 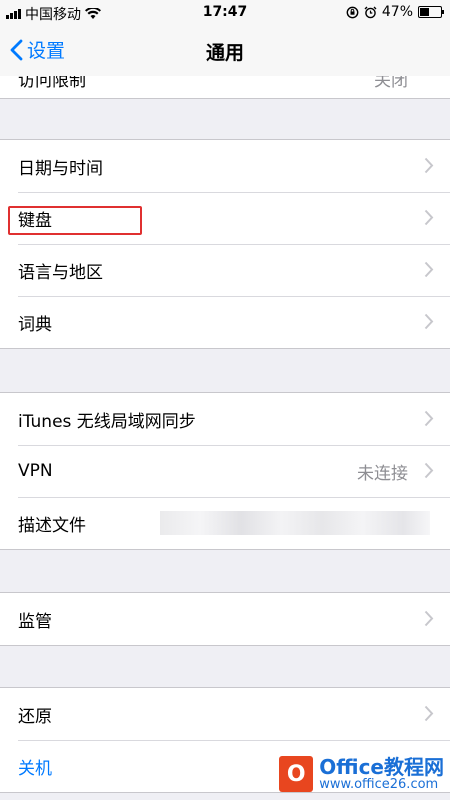 What do you see at coordinates (225, 218) in the screenshot?
I see `row-keyboard: 键盘` at bounding box center [225, 218].